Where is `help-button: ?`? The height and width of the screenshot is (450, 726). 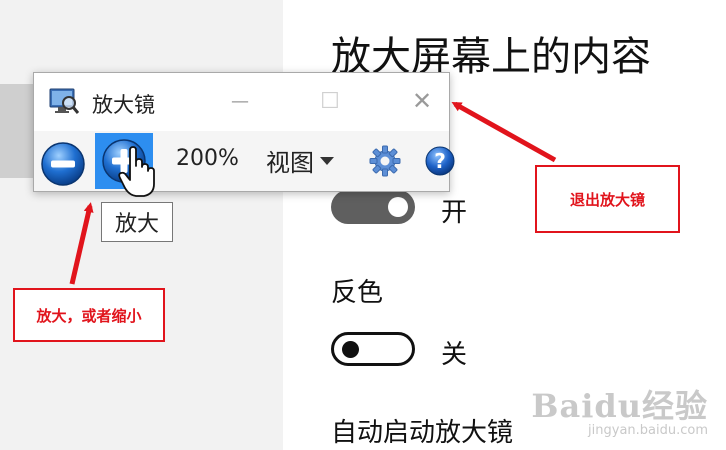 help-button: ? is located at coordinates (440, 161).